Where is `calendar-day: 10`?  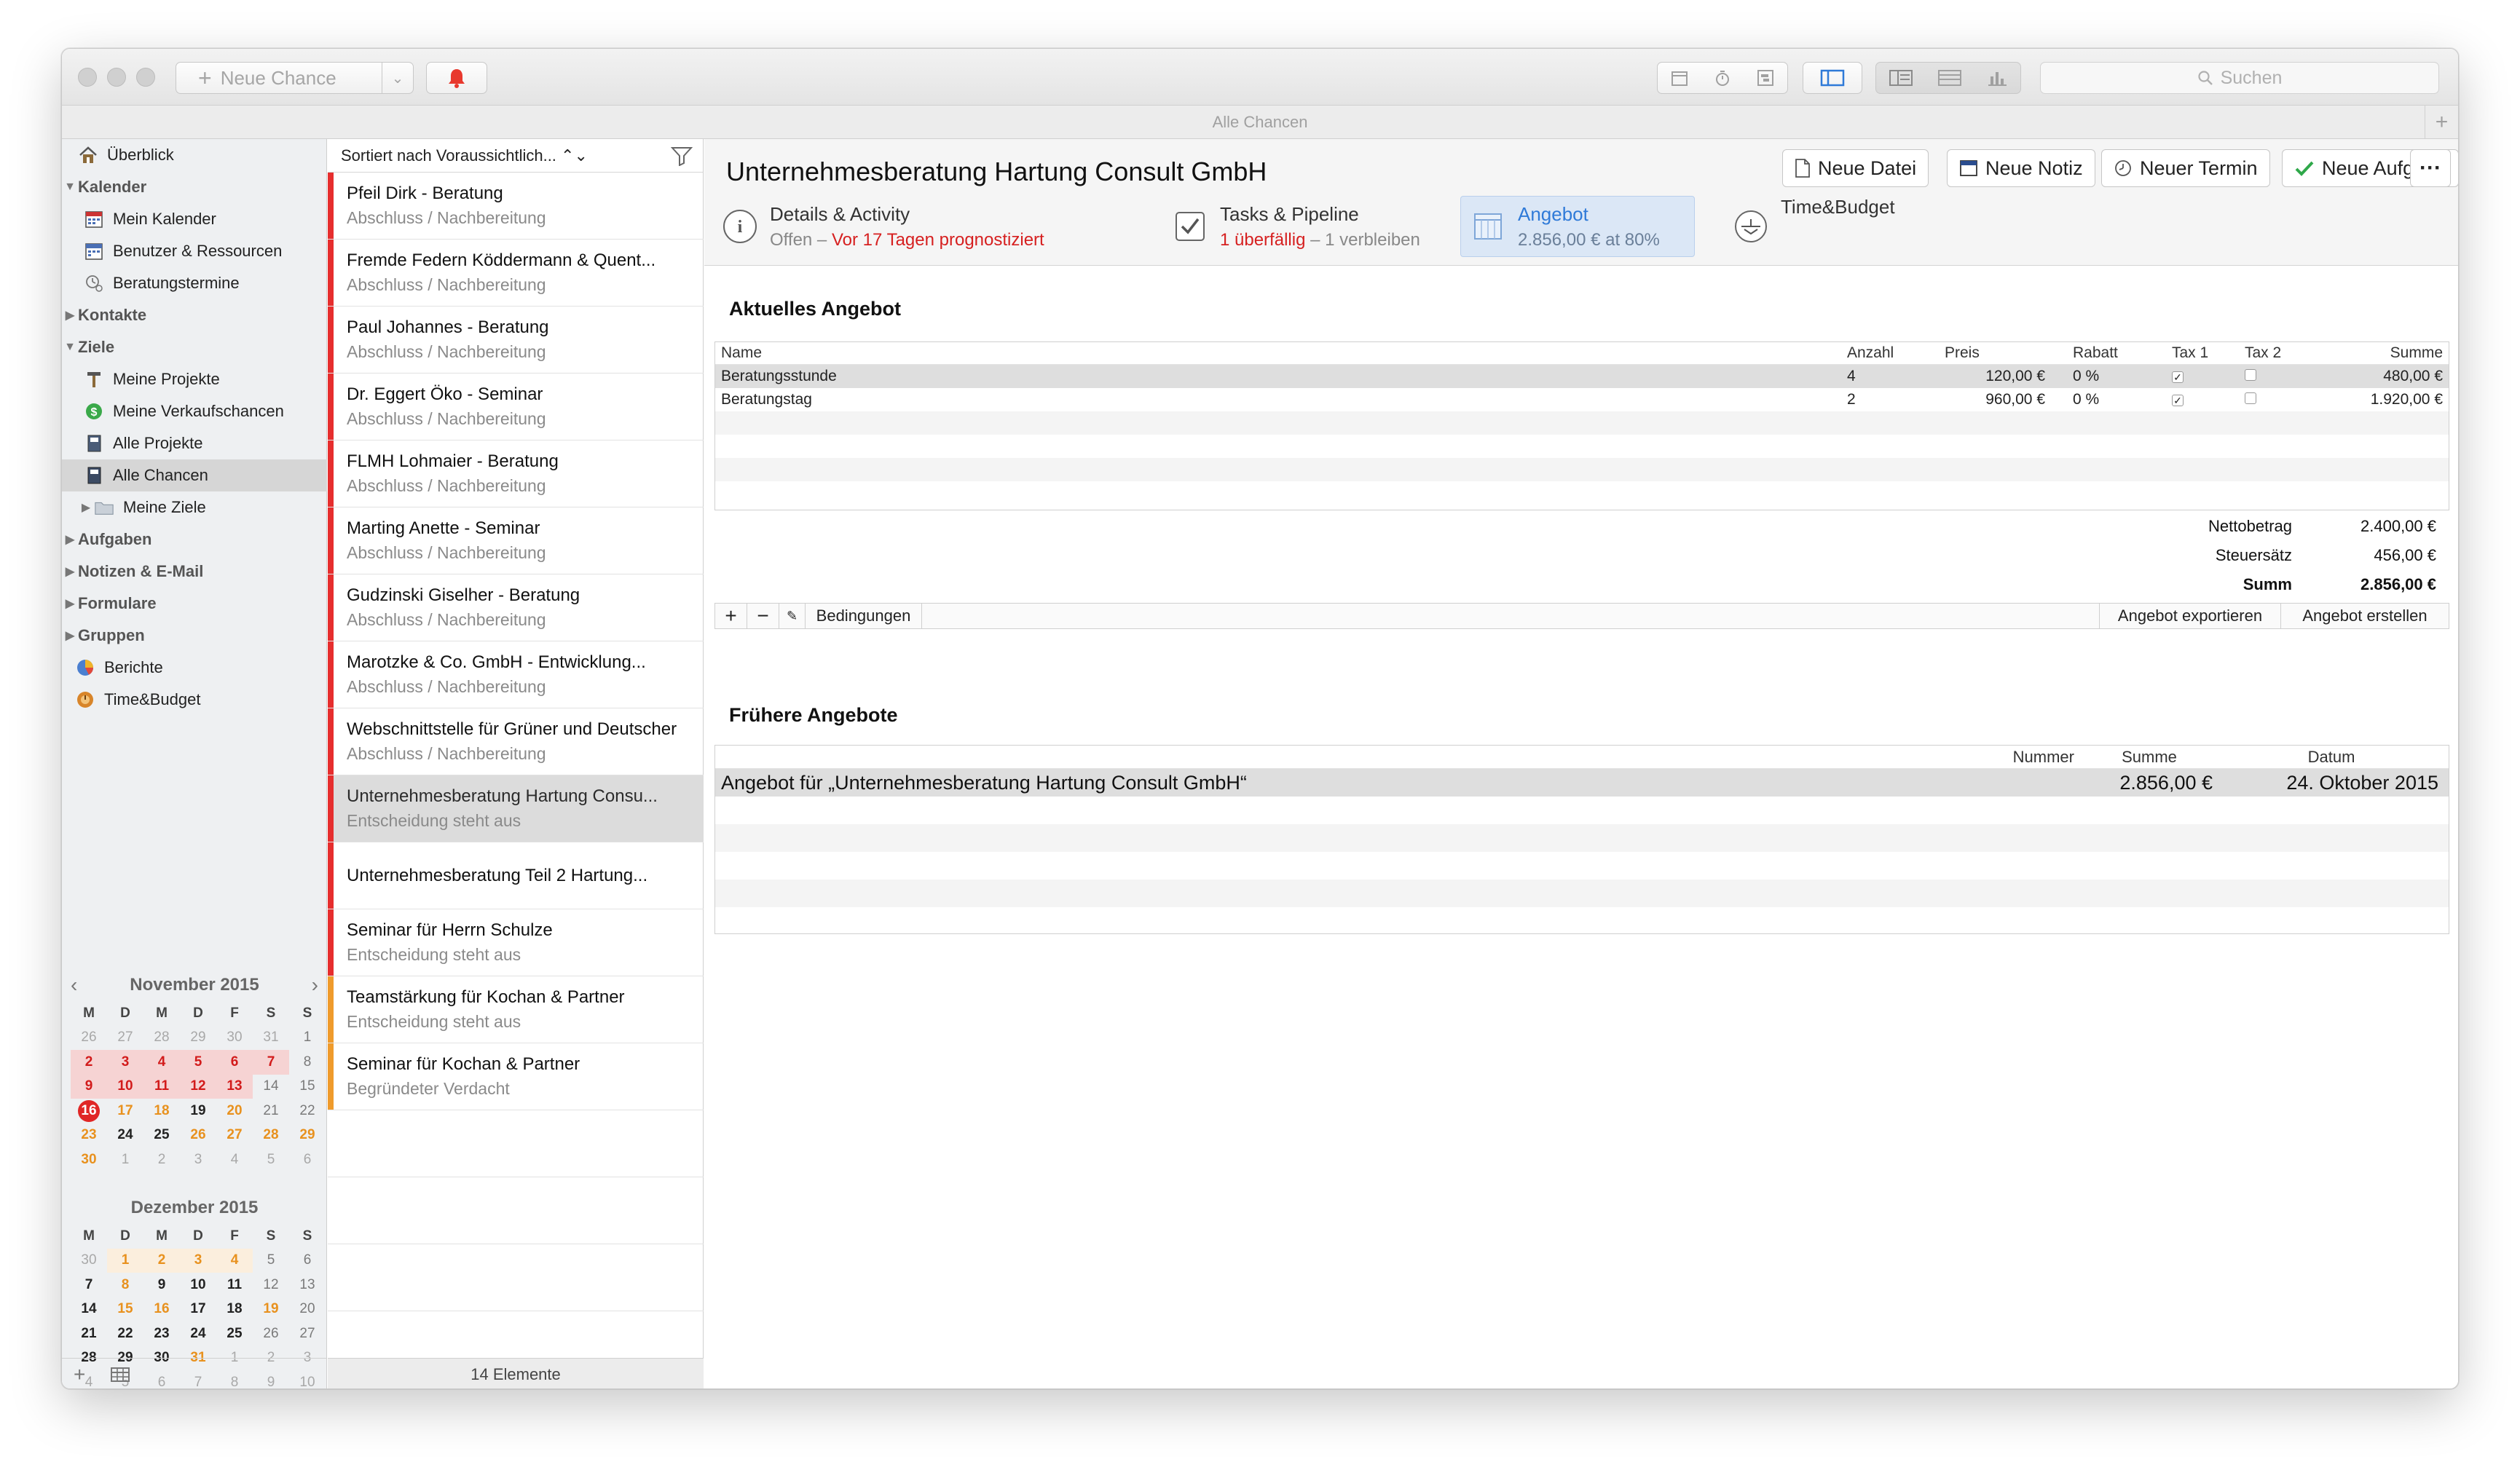 calendar-day: 10 is located at coordinates (125, 1086).